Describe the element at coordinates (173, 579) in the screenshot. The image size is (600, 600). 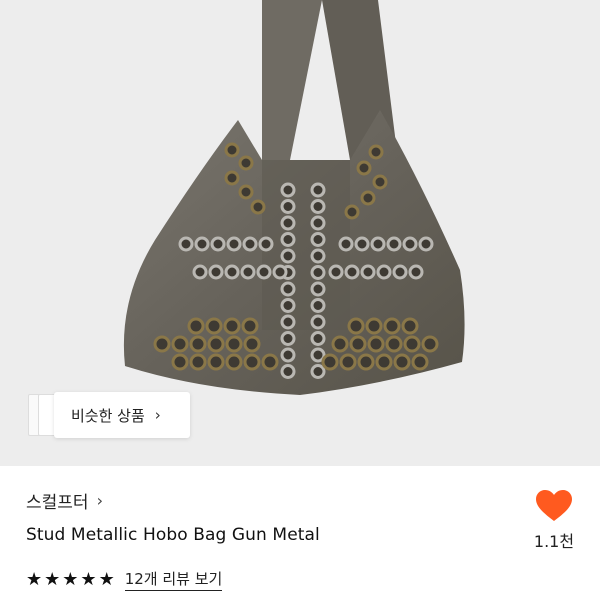
I see `reviews-link: 12개 리뷰 보기` at that location.